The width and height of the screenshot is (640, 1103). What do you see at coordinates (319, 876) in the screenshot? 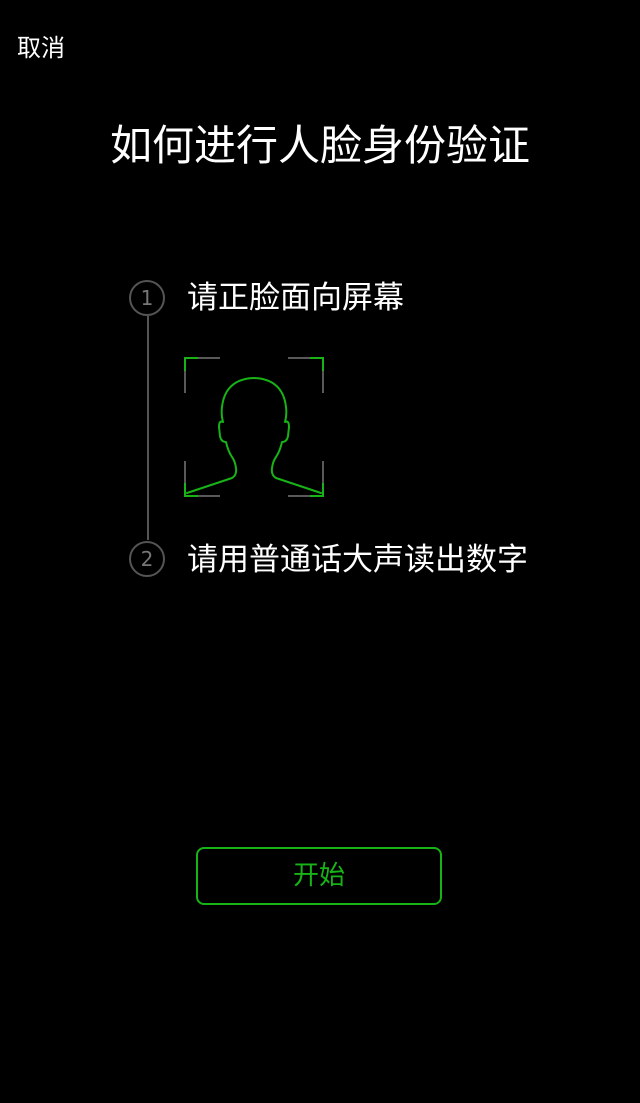
I see `start-button: 开始` at bounding box center [319, 876].